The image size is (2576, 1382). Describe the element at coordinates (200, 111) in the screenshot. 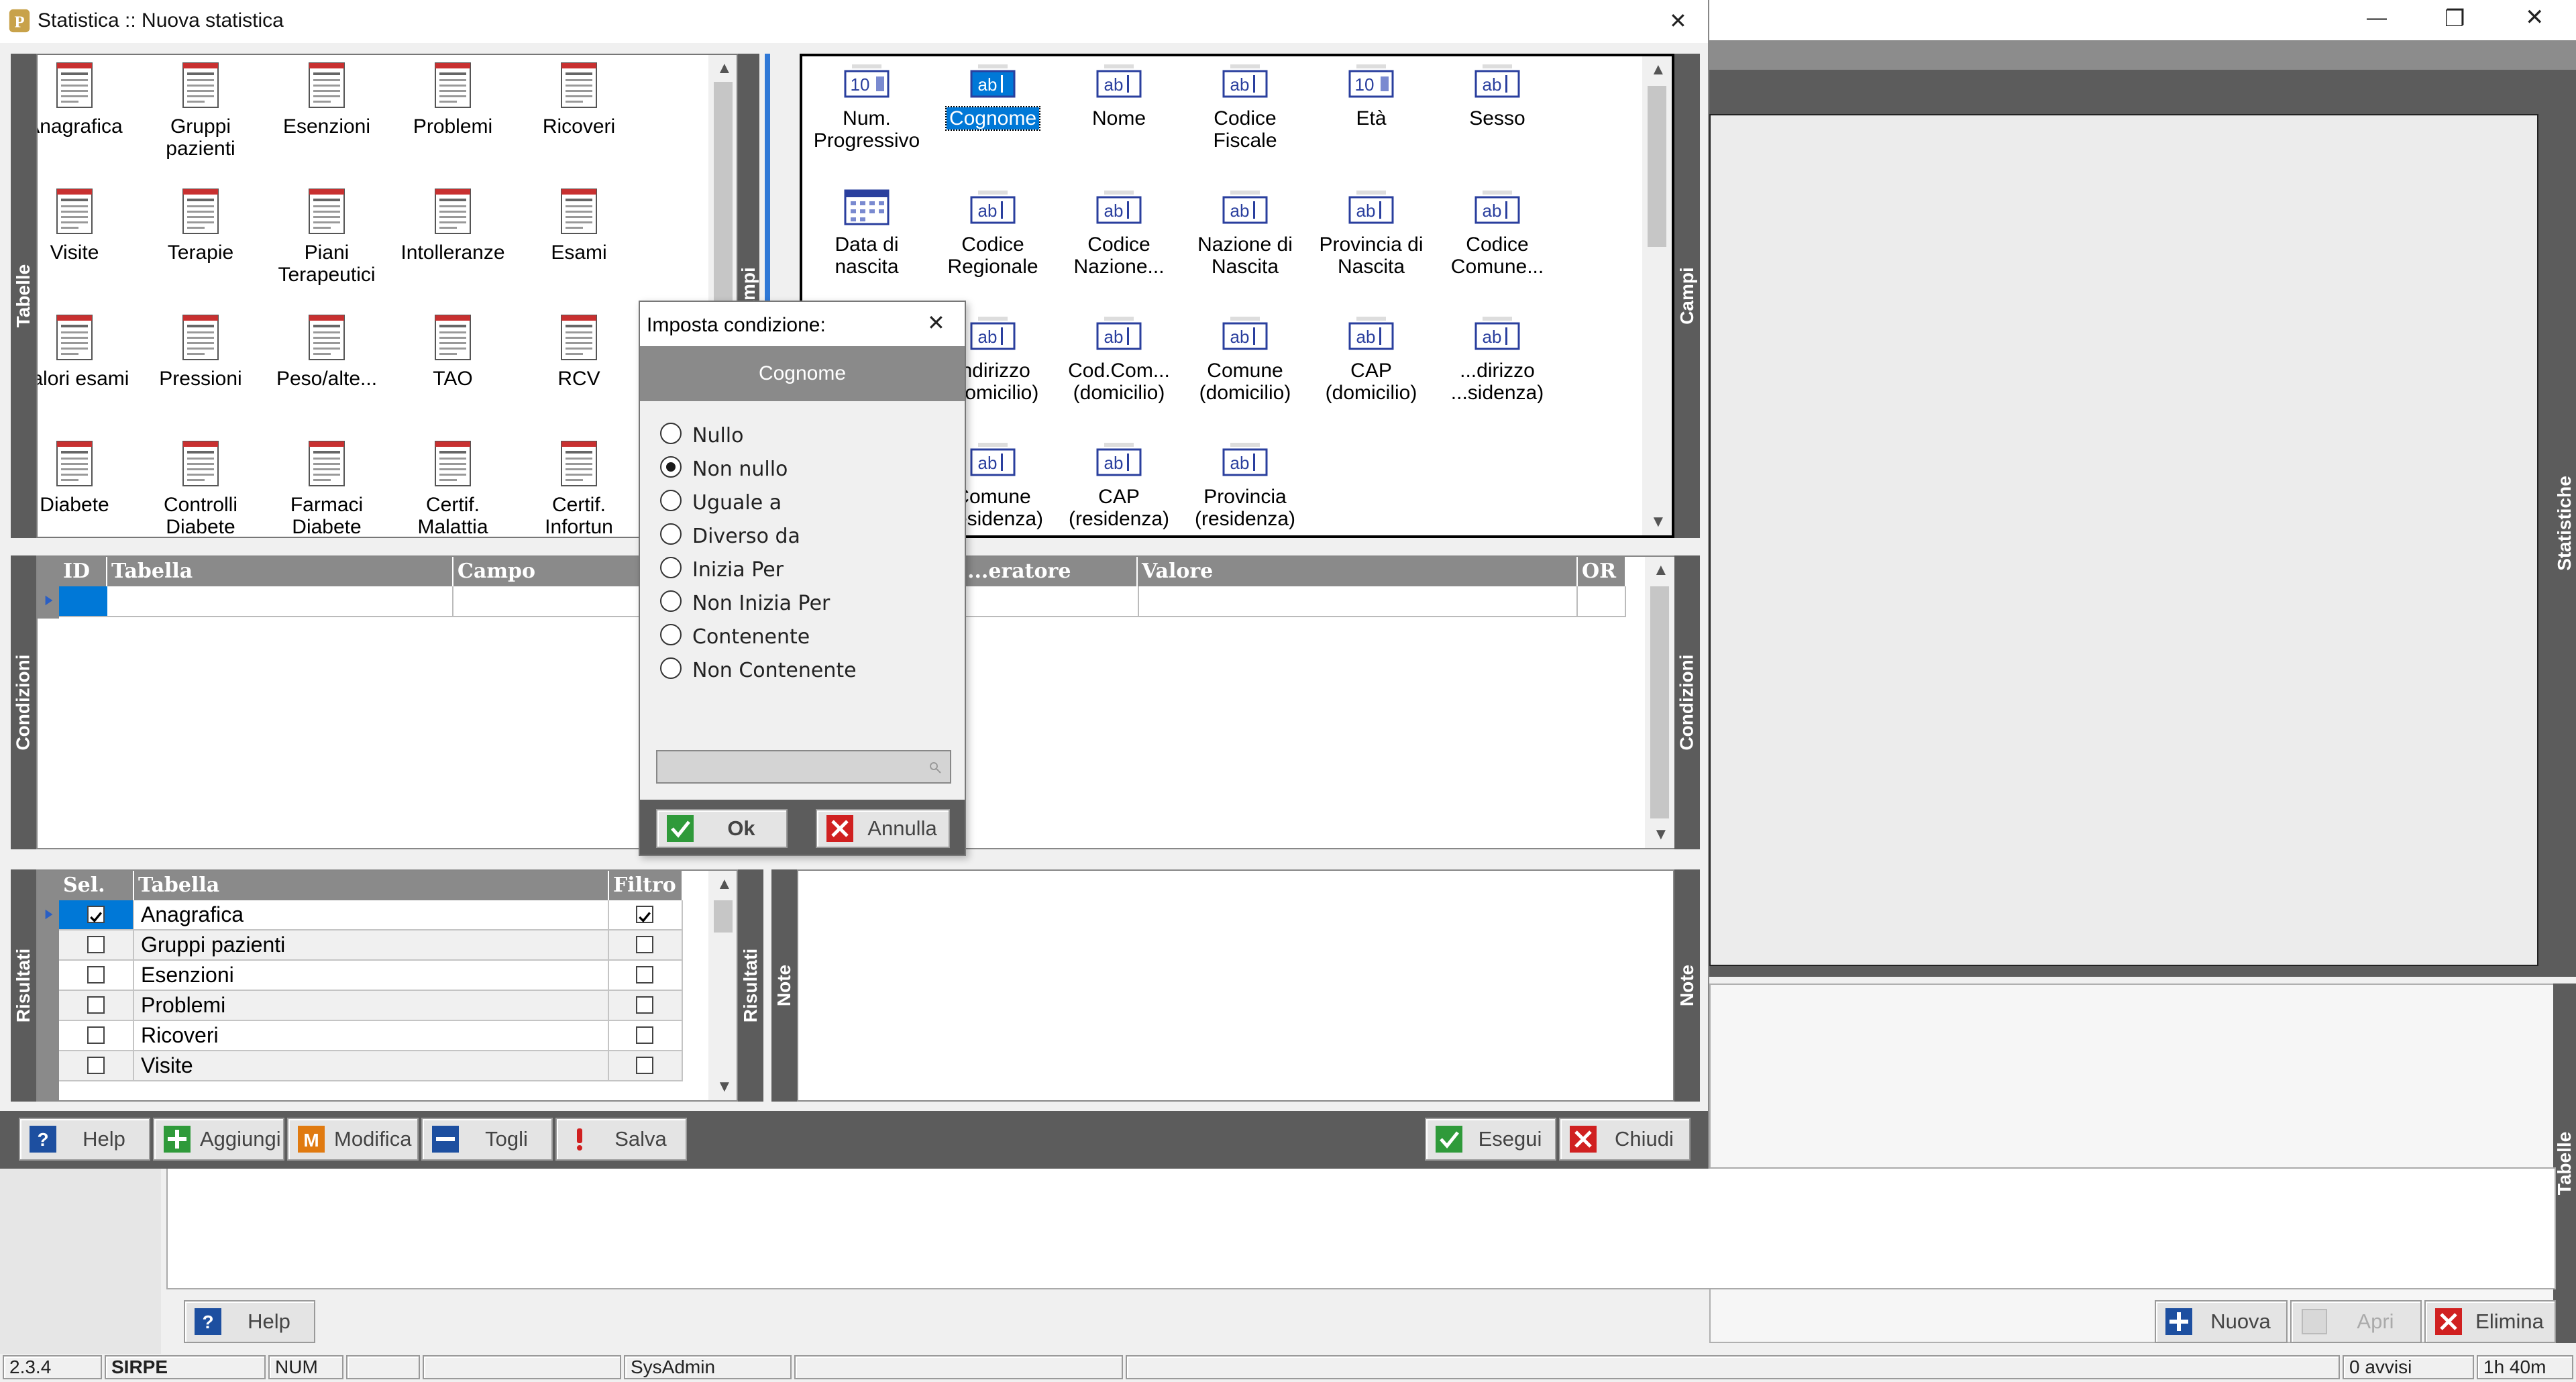

I see `table-item: Gruppi pazienti` at that location.